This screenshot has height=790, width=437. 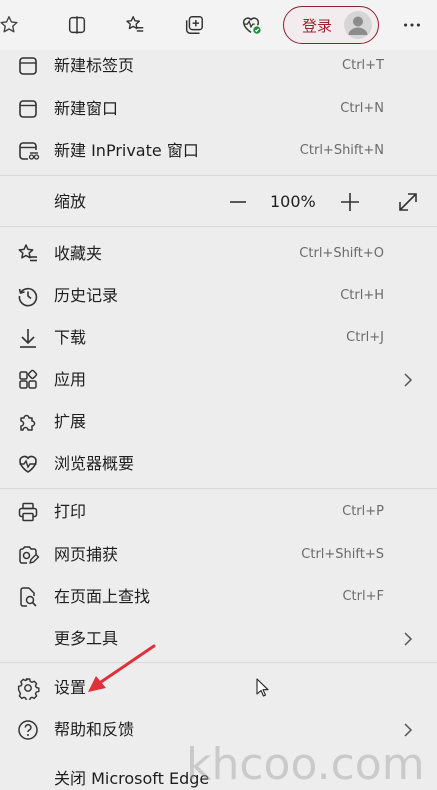 I want to click on menu-item-new-tab: 新建标签页 Ctrl+T, so click(x=218, y=66).